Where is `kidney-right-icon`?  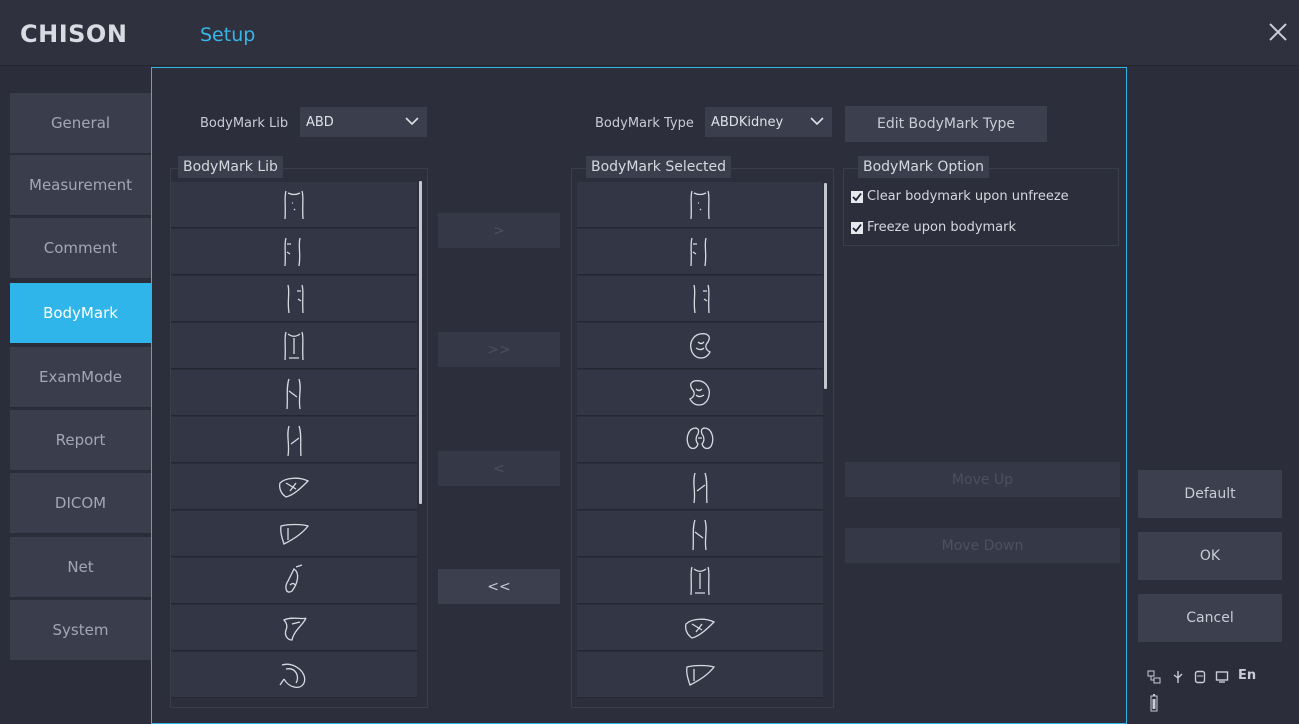
kidney-right-icon is located at coordinates (699, 392).